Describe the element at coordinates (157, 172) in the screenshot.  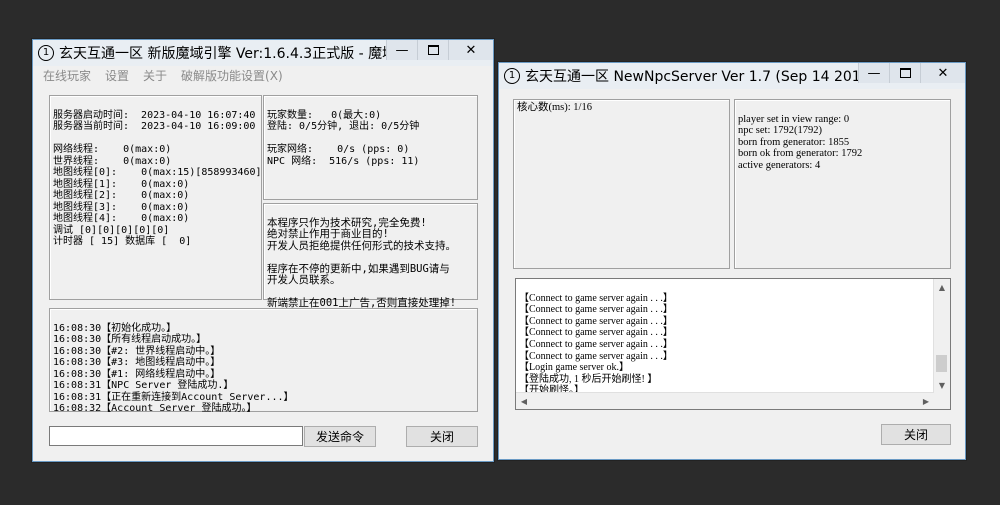
I see `status-line: 地图线程[0]: 0(max:15)[858993460]` at that location.